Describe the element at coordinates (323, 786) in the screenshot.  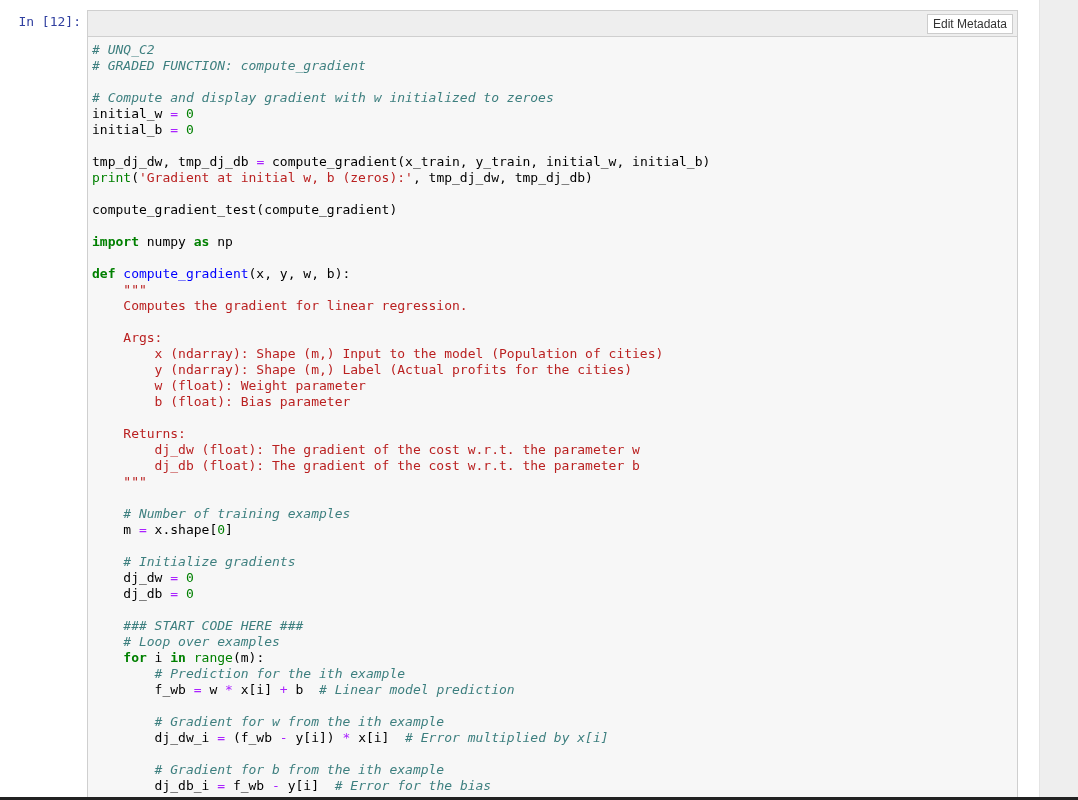
I see `code-line: dj_db_i = f_wb - y[i] # Error for the bias` at that location.